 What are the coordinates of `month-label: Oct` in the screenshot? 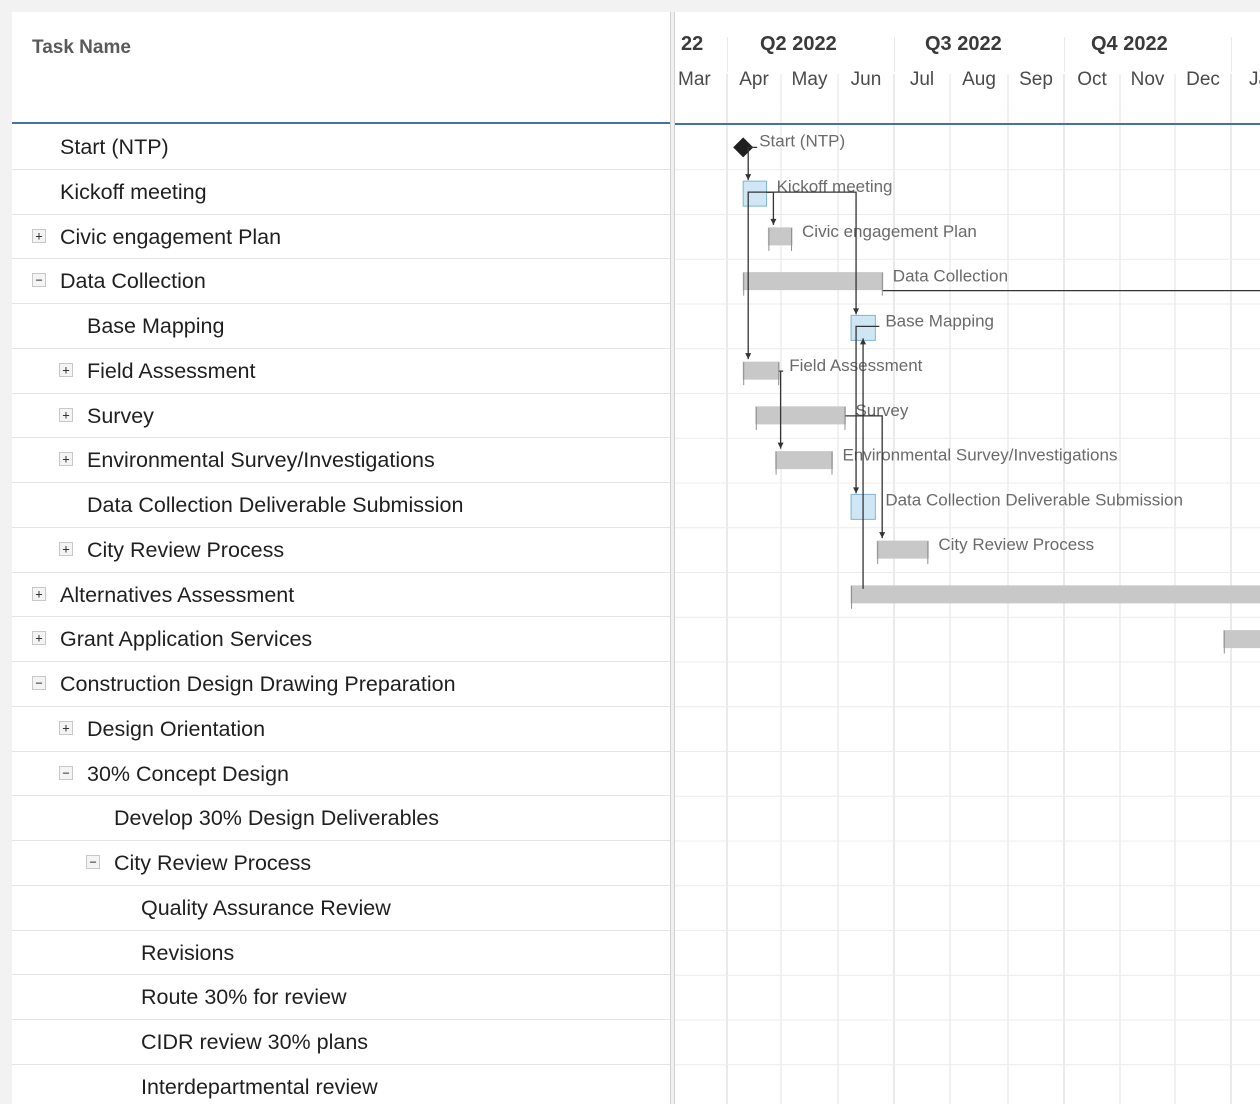 It's located at (1092, 79).